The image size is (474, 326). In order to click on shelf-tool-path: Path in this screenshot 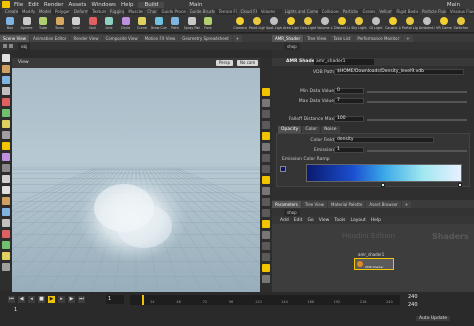, I will do `click(175, 23)`.